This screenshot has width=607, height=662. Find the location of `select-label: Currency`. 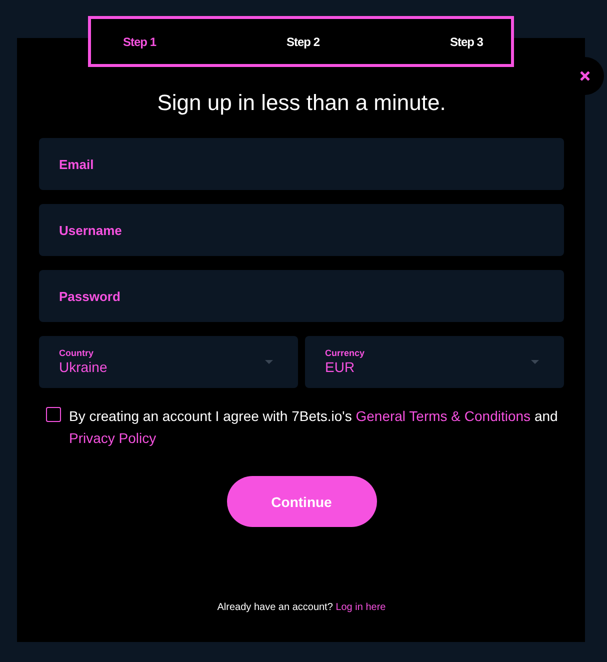

select-label: Currency is located at coordinates (345, 353).